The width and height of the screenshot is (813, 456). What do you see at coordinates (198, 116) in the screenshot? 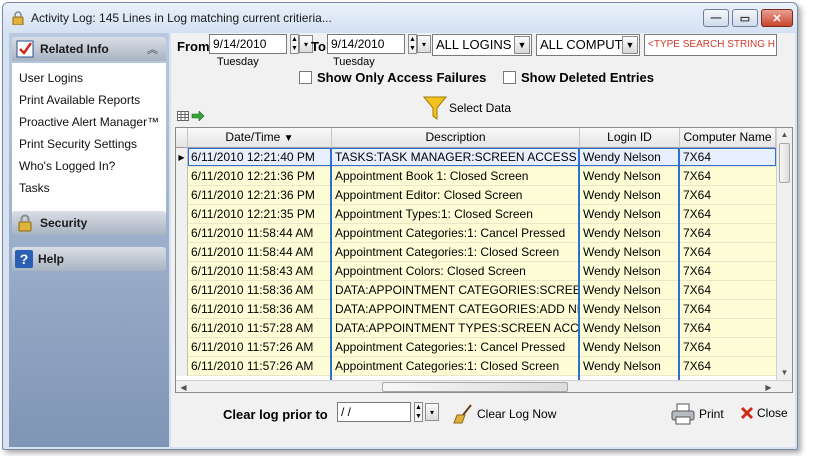
I see `arrow-right-icon` at bounding box center [198, 116].